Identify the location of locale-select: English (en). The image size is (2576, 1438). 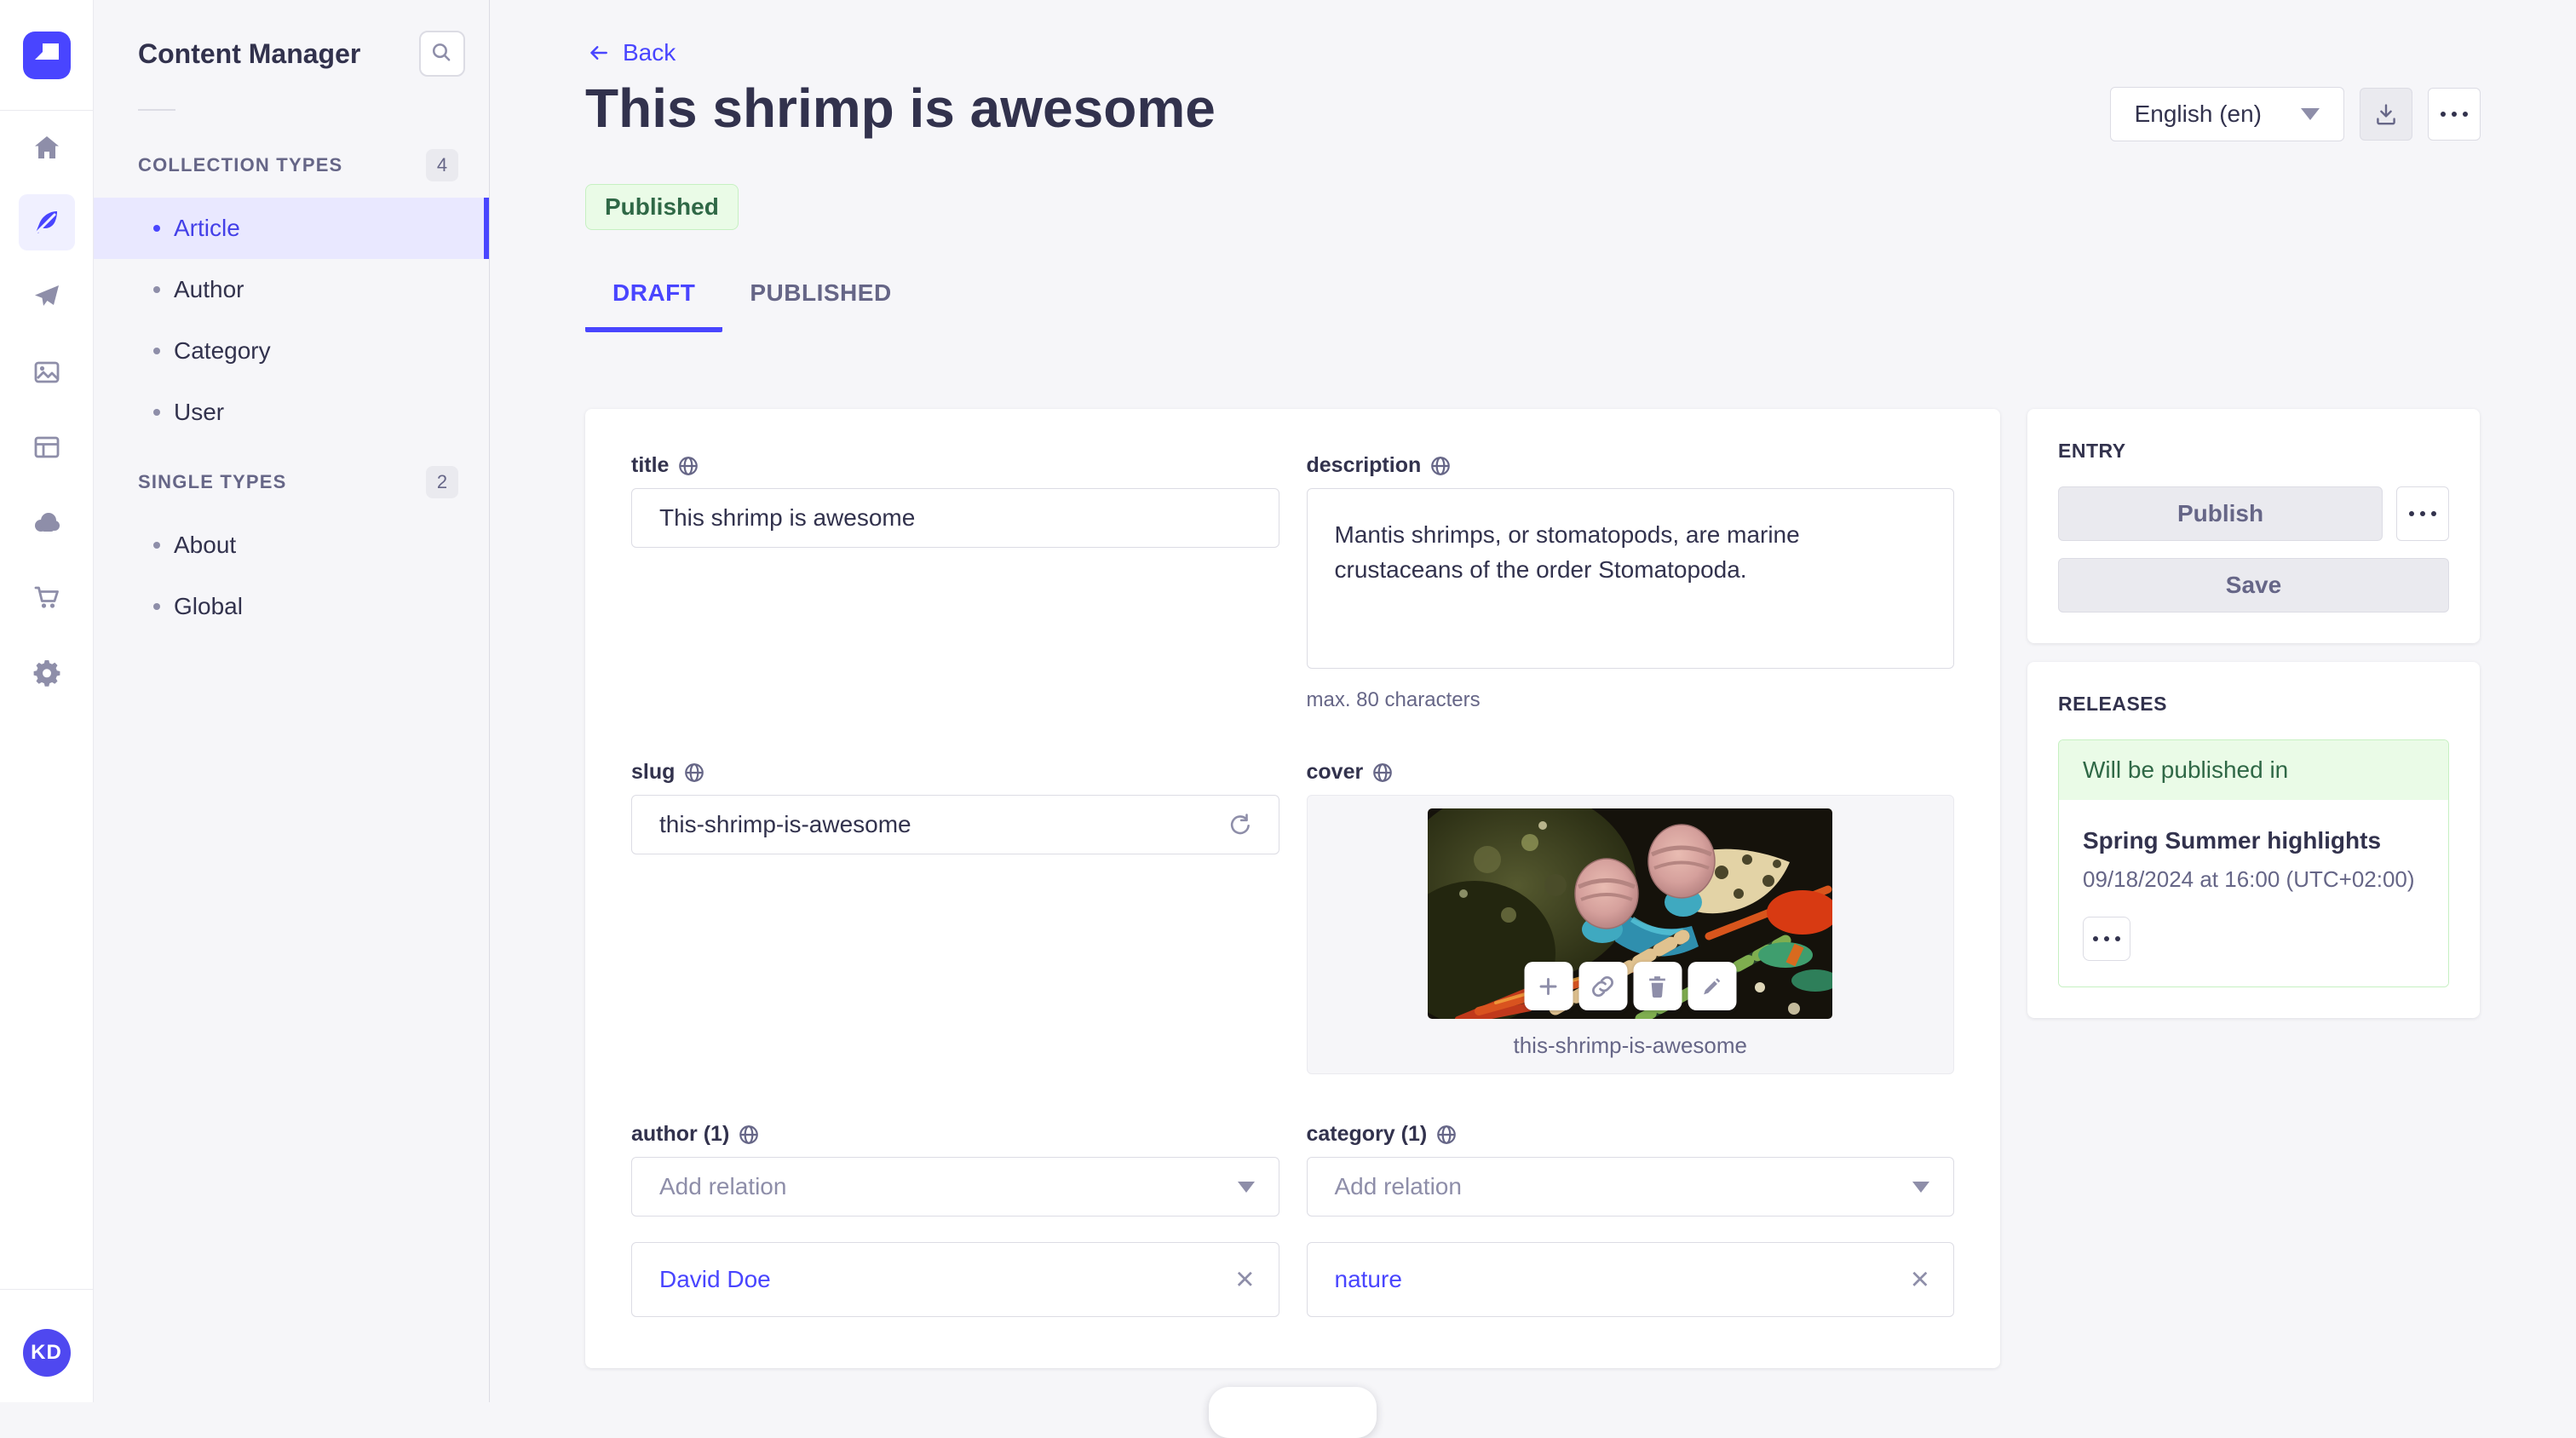
(2226, 114).